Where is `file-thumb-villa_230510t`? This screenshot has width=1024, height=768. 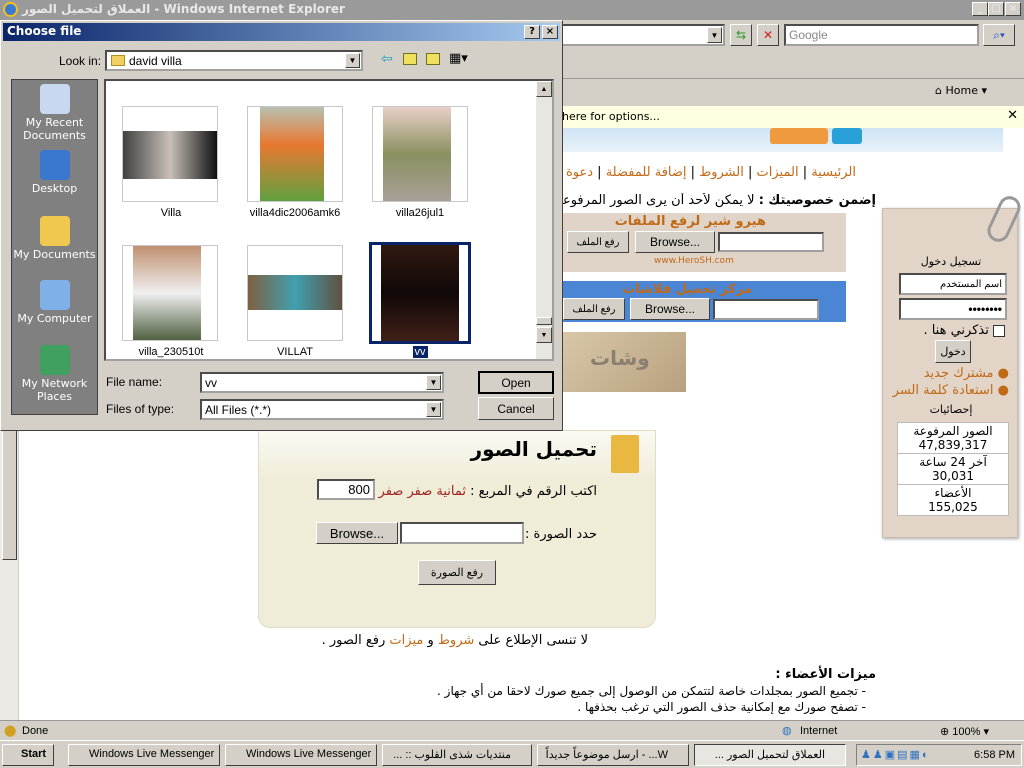 file-thumb-villa_230510t is located at coordinates (170, 293).